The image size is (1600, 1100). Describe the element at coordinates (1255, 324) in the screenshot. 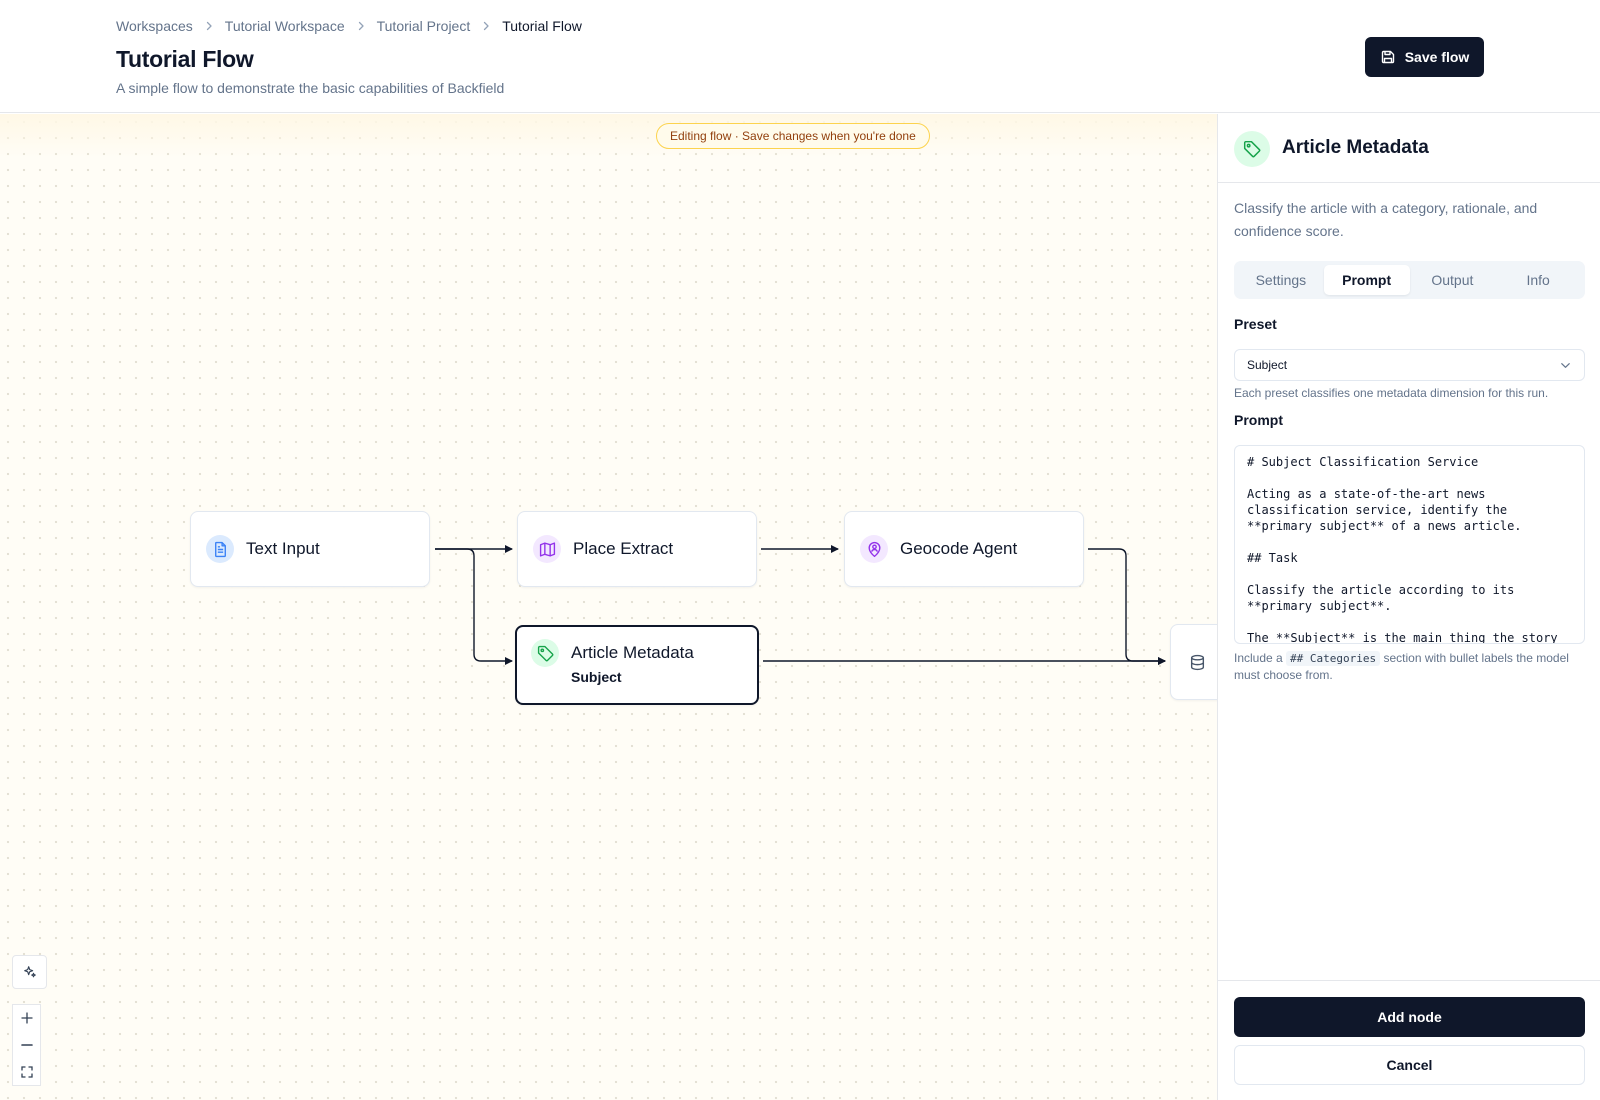

I see `preset-label: Preset` at that location.